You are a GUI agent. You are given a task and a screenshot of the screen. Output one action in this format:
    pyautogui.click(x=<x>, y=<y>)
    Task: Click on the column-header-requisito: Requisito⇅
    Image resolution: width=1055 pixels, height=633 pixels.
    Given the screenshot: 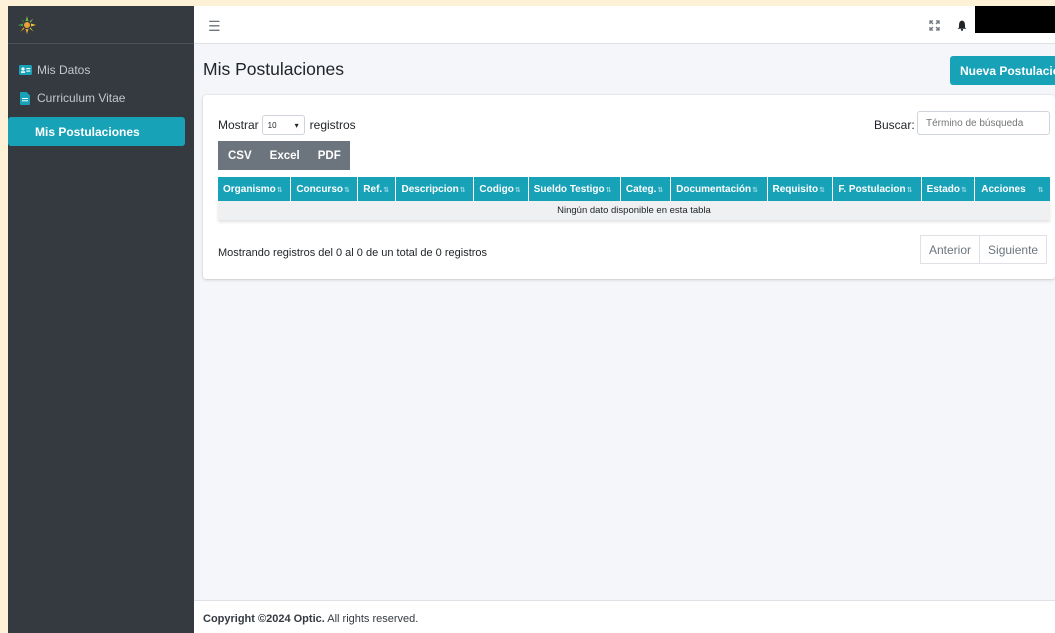 What is the action you would take?
    pyautogui.click(x=800, y=189)
    